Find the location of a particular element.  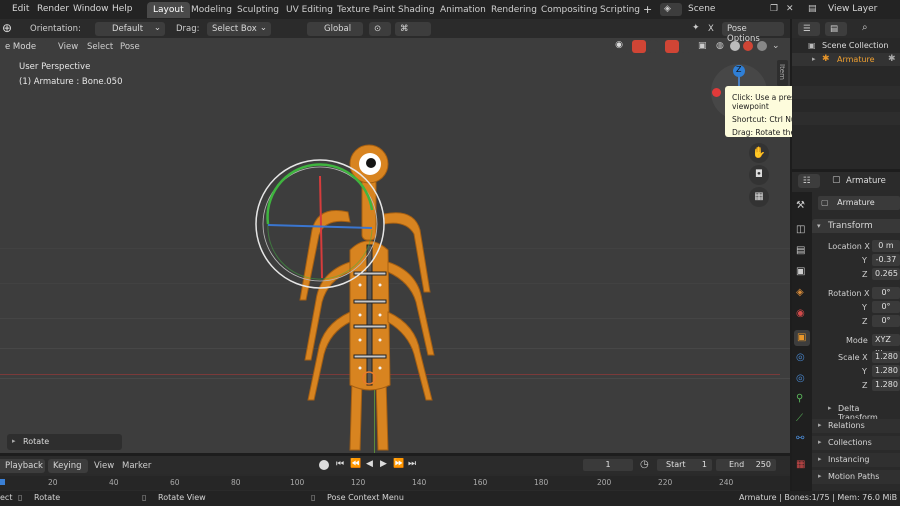

menu-render: Render is located at coordinates (53, 9).